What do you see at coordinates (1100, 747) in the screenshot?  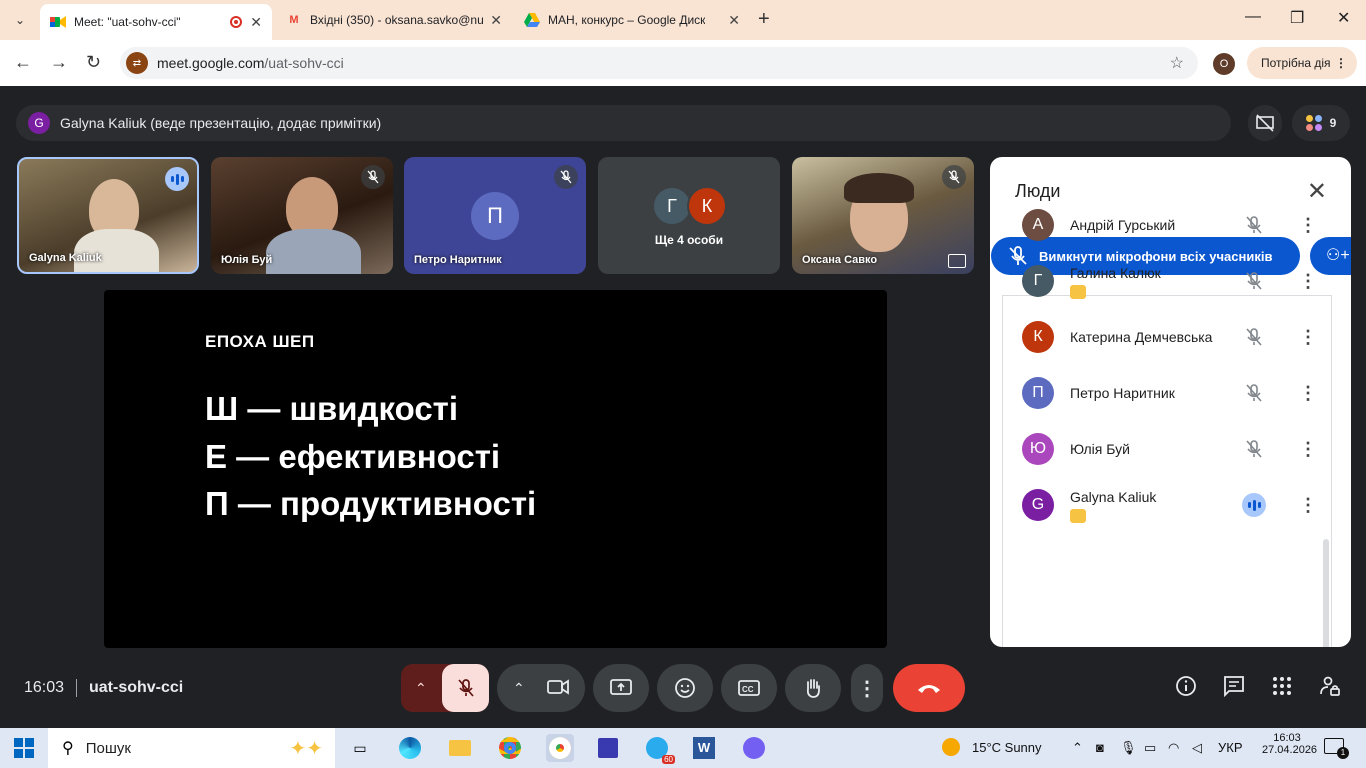 I see `camera-tray-icon: ◙` at bounding box center [1100, 747].